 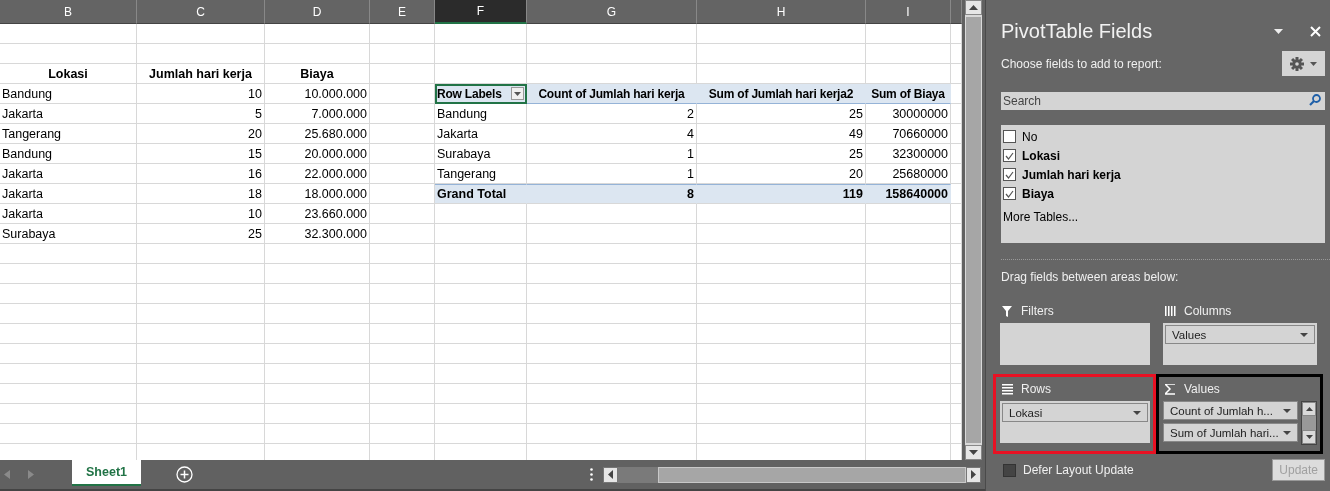 What do you see at coordinates (612, 12) in the screenshot?
I see `column-header: G` at bounding box center [612, 12].